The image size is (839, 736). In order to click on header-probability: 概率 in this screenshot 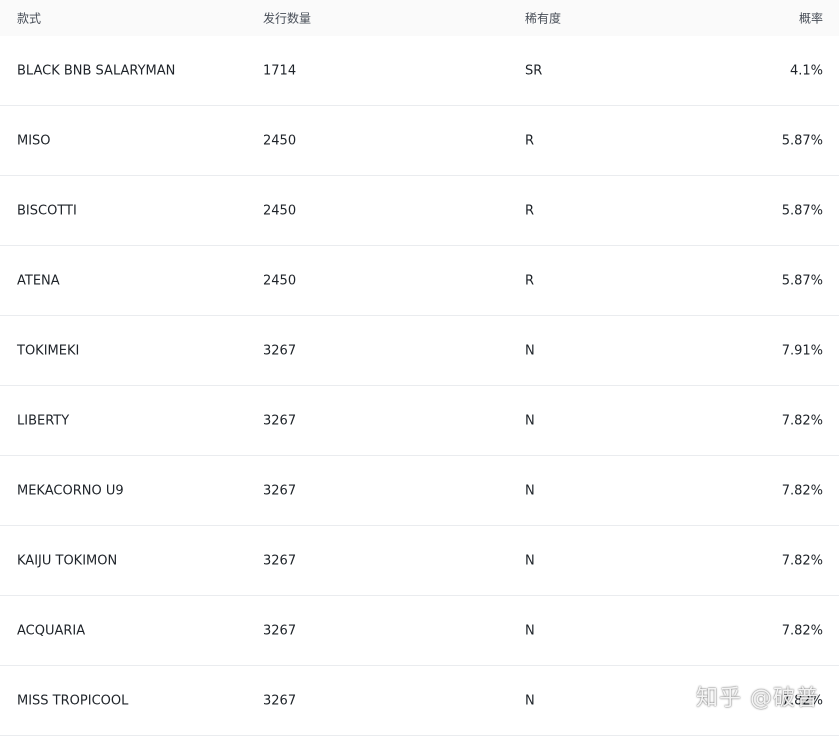, I will do `click(811, 18)`.